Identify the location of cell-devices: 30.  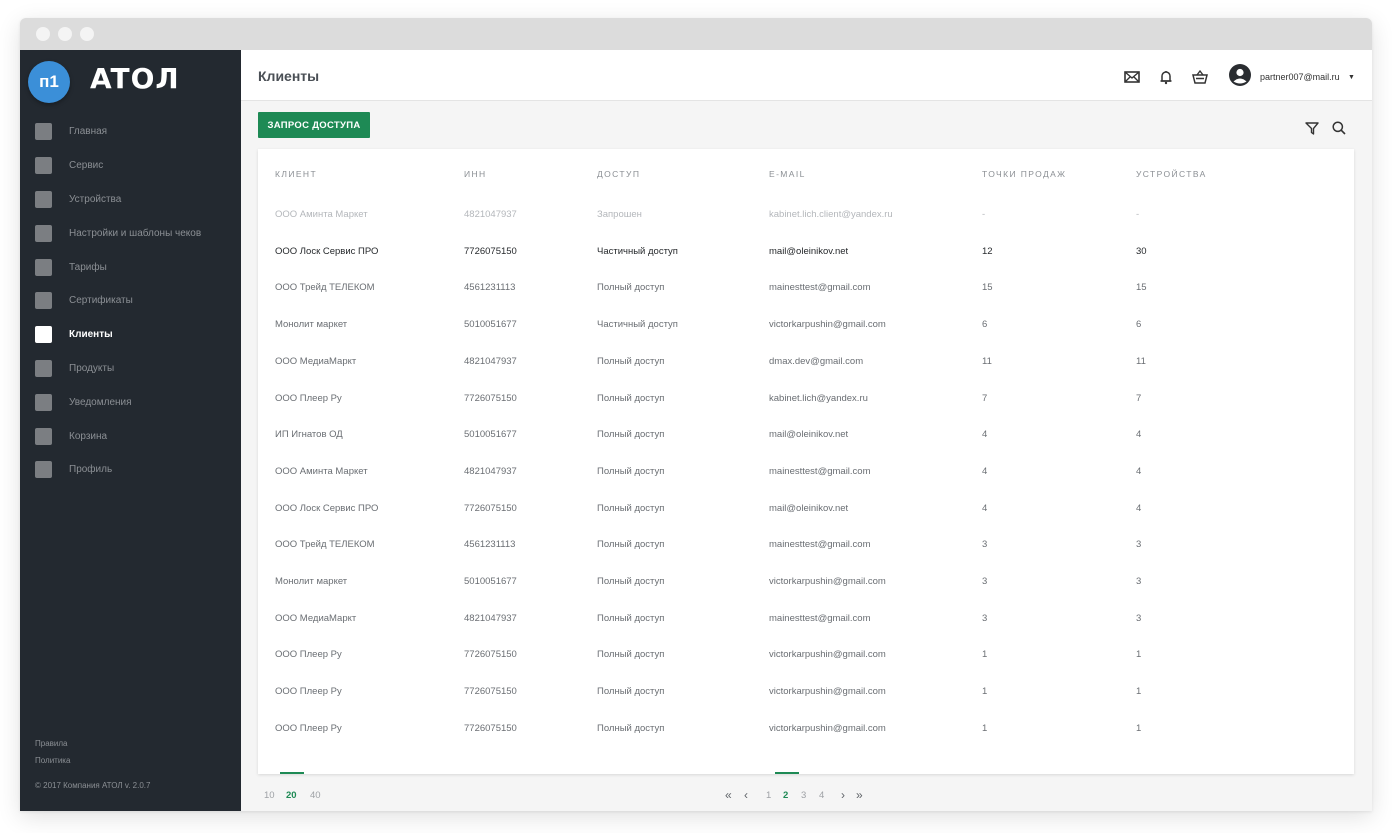
(1141, 251).